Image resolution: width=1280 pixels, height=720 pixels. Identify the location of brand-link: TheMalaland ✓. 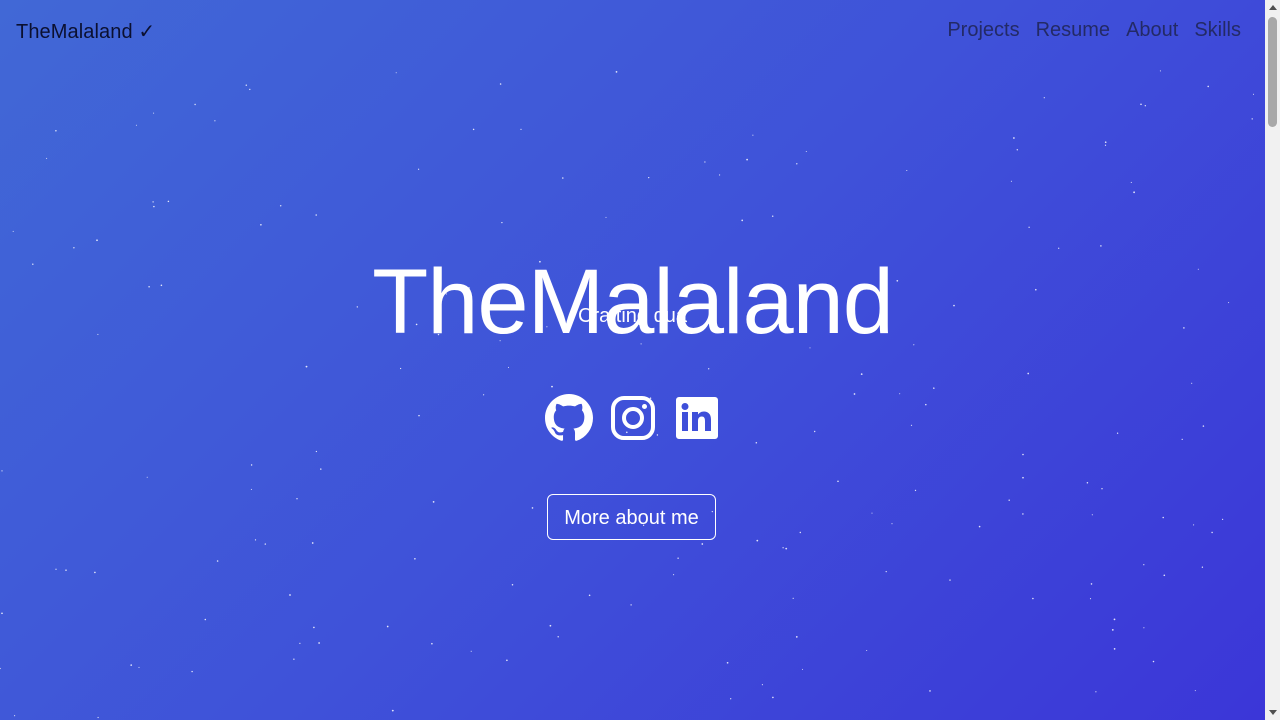
(85, 31).